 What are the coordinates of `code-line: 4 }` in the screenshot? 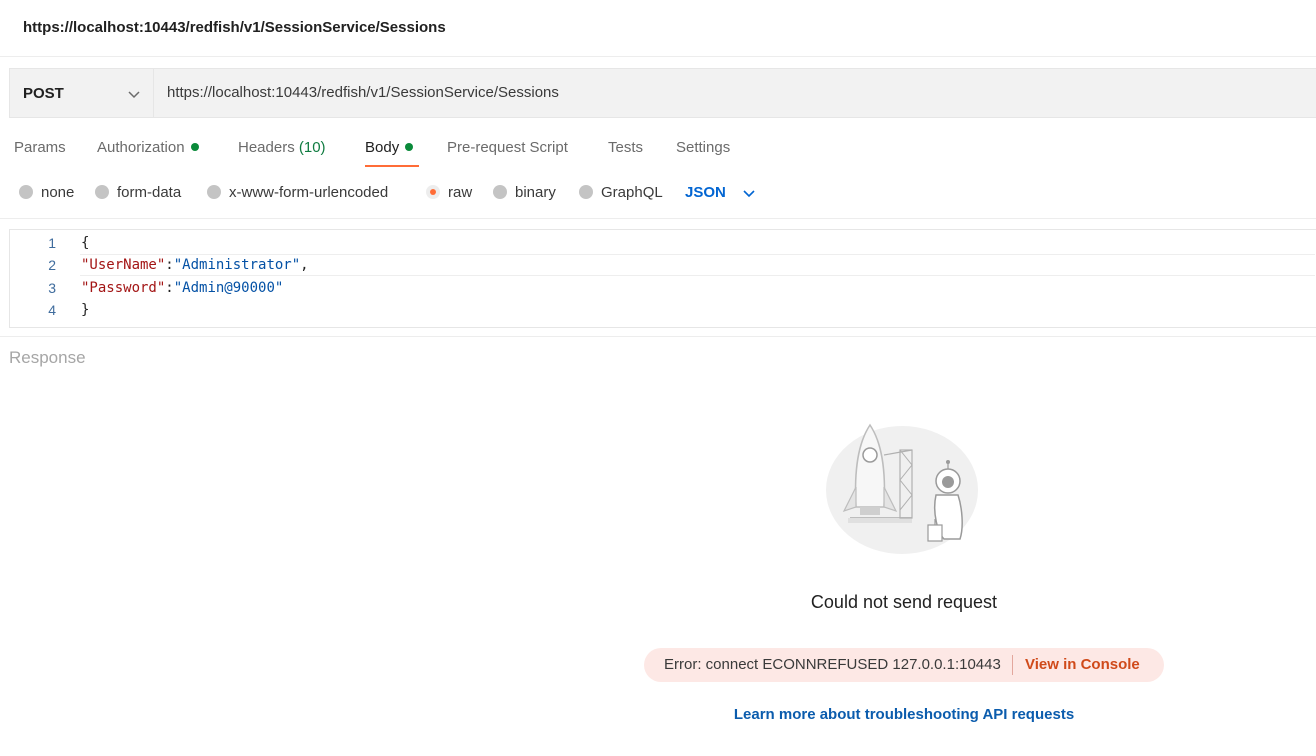 It's located at (662, 310).